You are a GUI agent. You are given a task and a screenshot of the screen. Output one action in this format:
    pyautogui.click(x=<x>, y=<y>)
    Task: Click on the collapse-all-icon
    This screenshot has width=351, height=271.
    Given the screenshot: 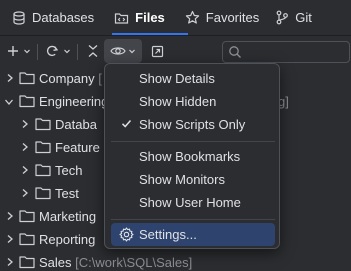 What is the action you would take?
    pyautogui.click(x=93, y=51)
    